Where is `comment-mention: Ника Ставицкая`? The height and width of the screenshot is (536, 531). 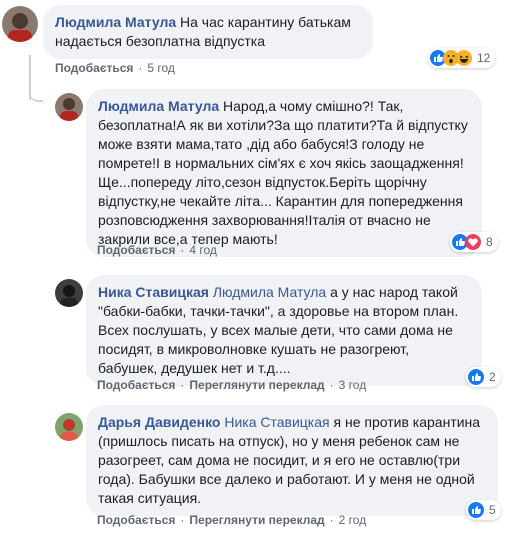 comment-mention: Ника Ставицкая is located at coordinates (276, 422).